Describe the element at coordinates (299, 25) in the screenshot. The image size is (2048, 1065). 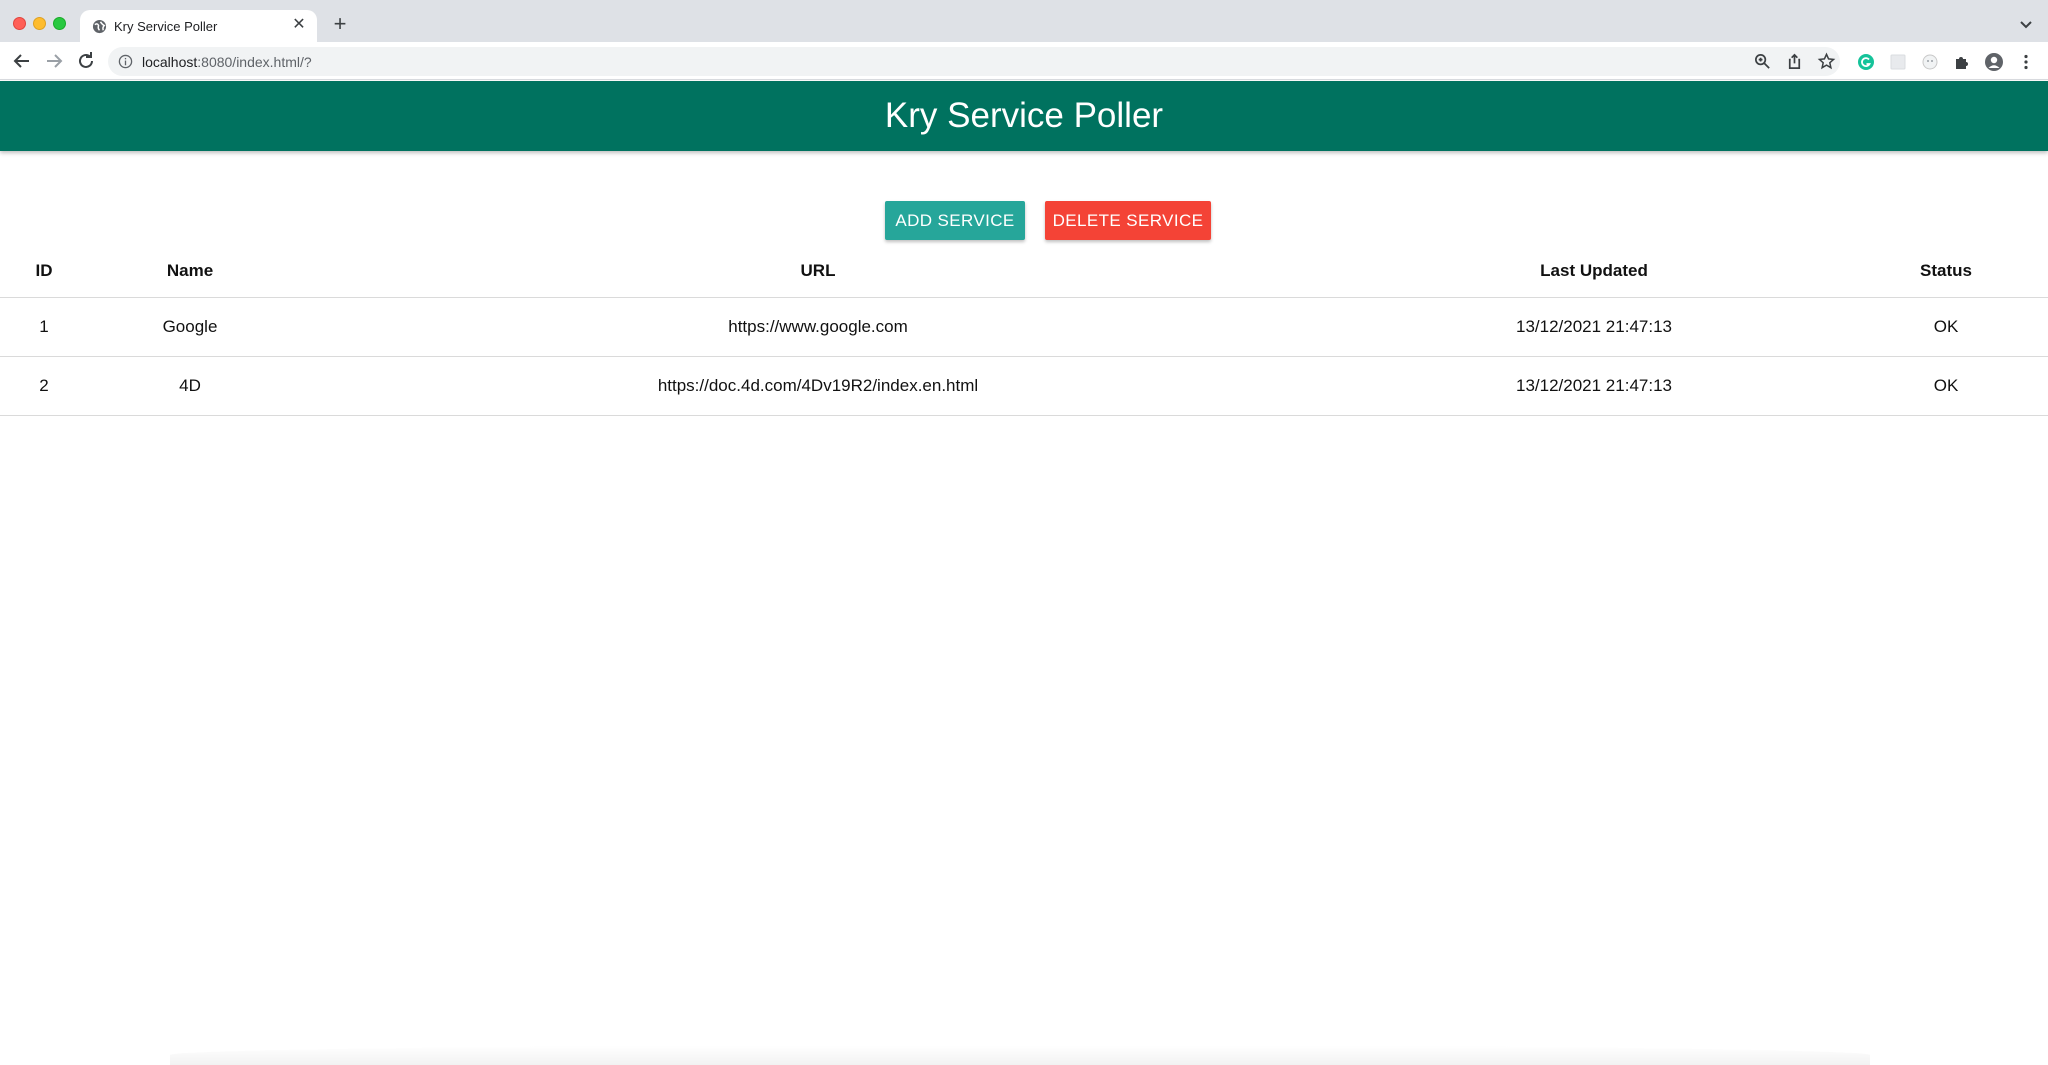
I see `close-icon: ✕` at that location.